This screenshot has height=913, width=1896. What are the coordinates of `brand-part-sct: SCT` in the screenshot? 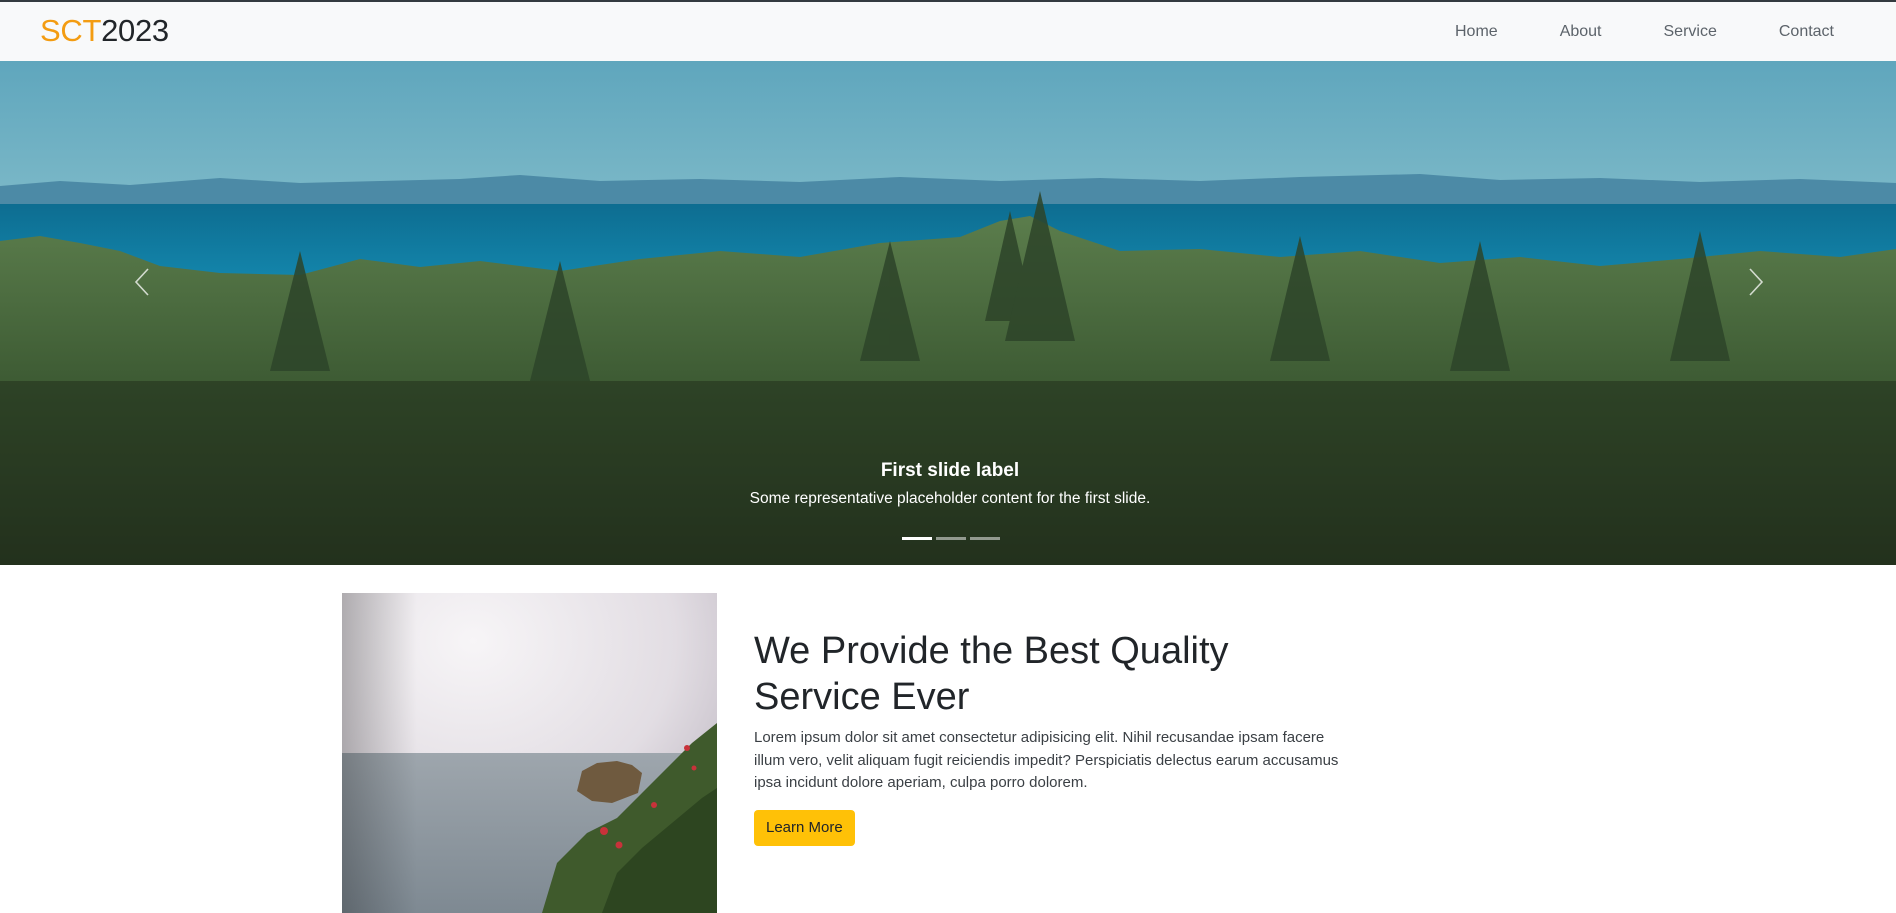 It's located at (71, 30).